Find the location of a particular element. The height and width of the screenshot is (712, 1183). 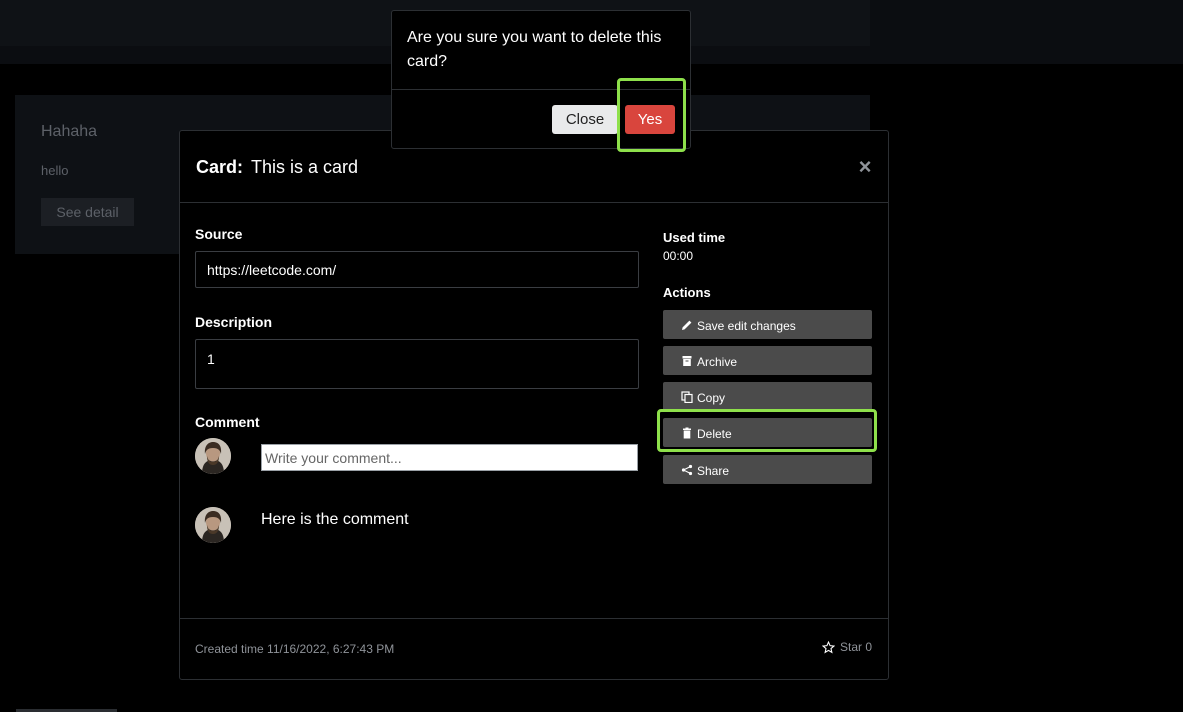

copy-icon is located at coordinates (687, 396).